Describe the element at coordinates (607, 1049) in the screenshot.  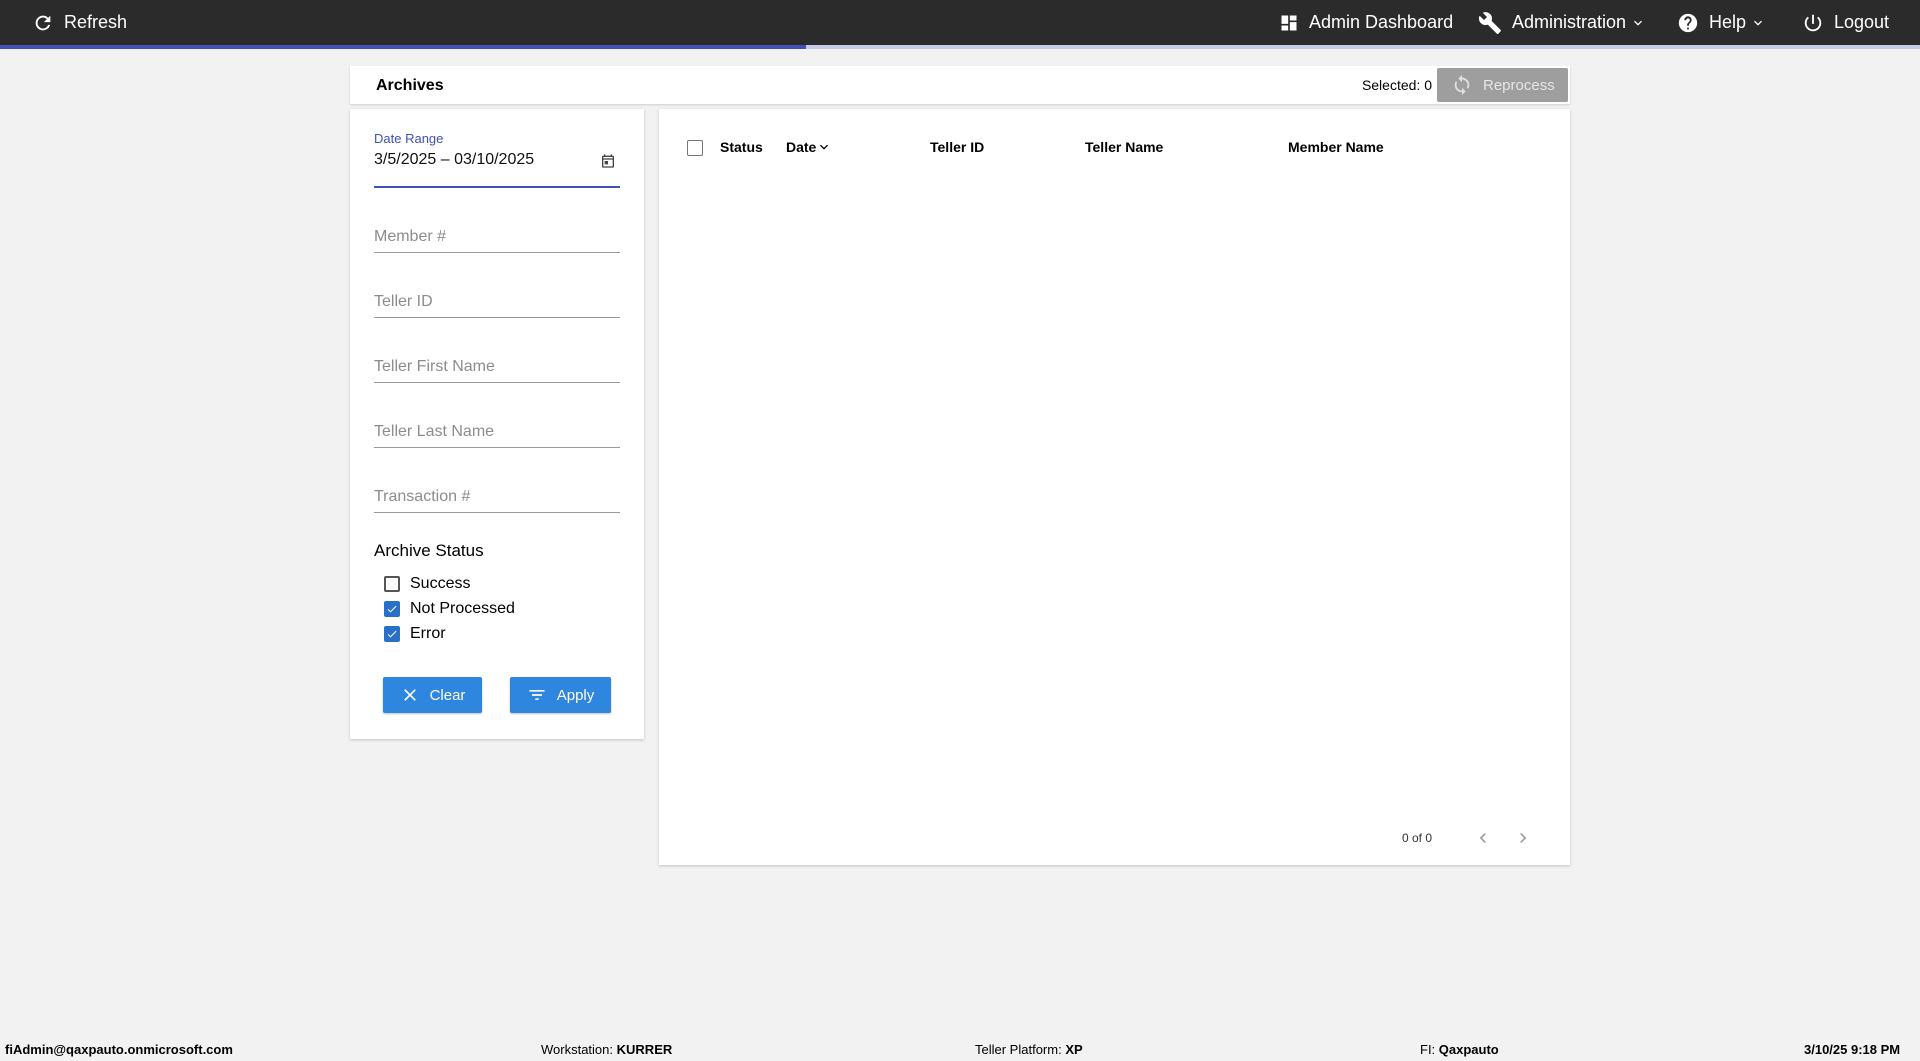
I see `footer-workstation: Workstation: KURRER` at that location.